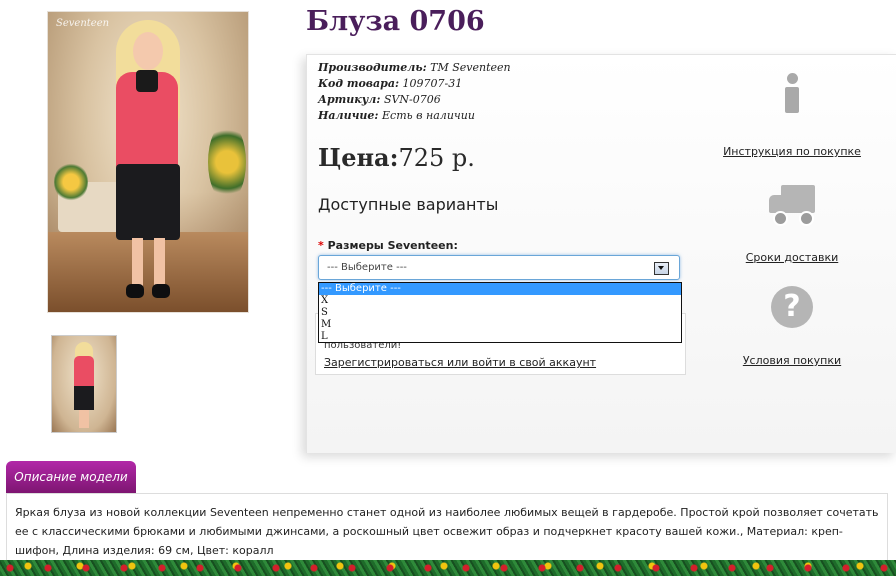 This screenshot has width=896, height=576. Describe the element at coordinates (500, 325) in the screenshot. I see `size-option-m: M` at that location.